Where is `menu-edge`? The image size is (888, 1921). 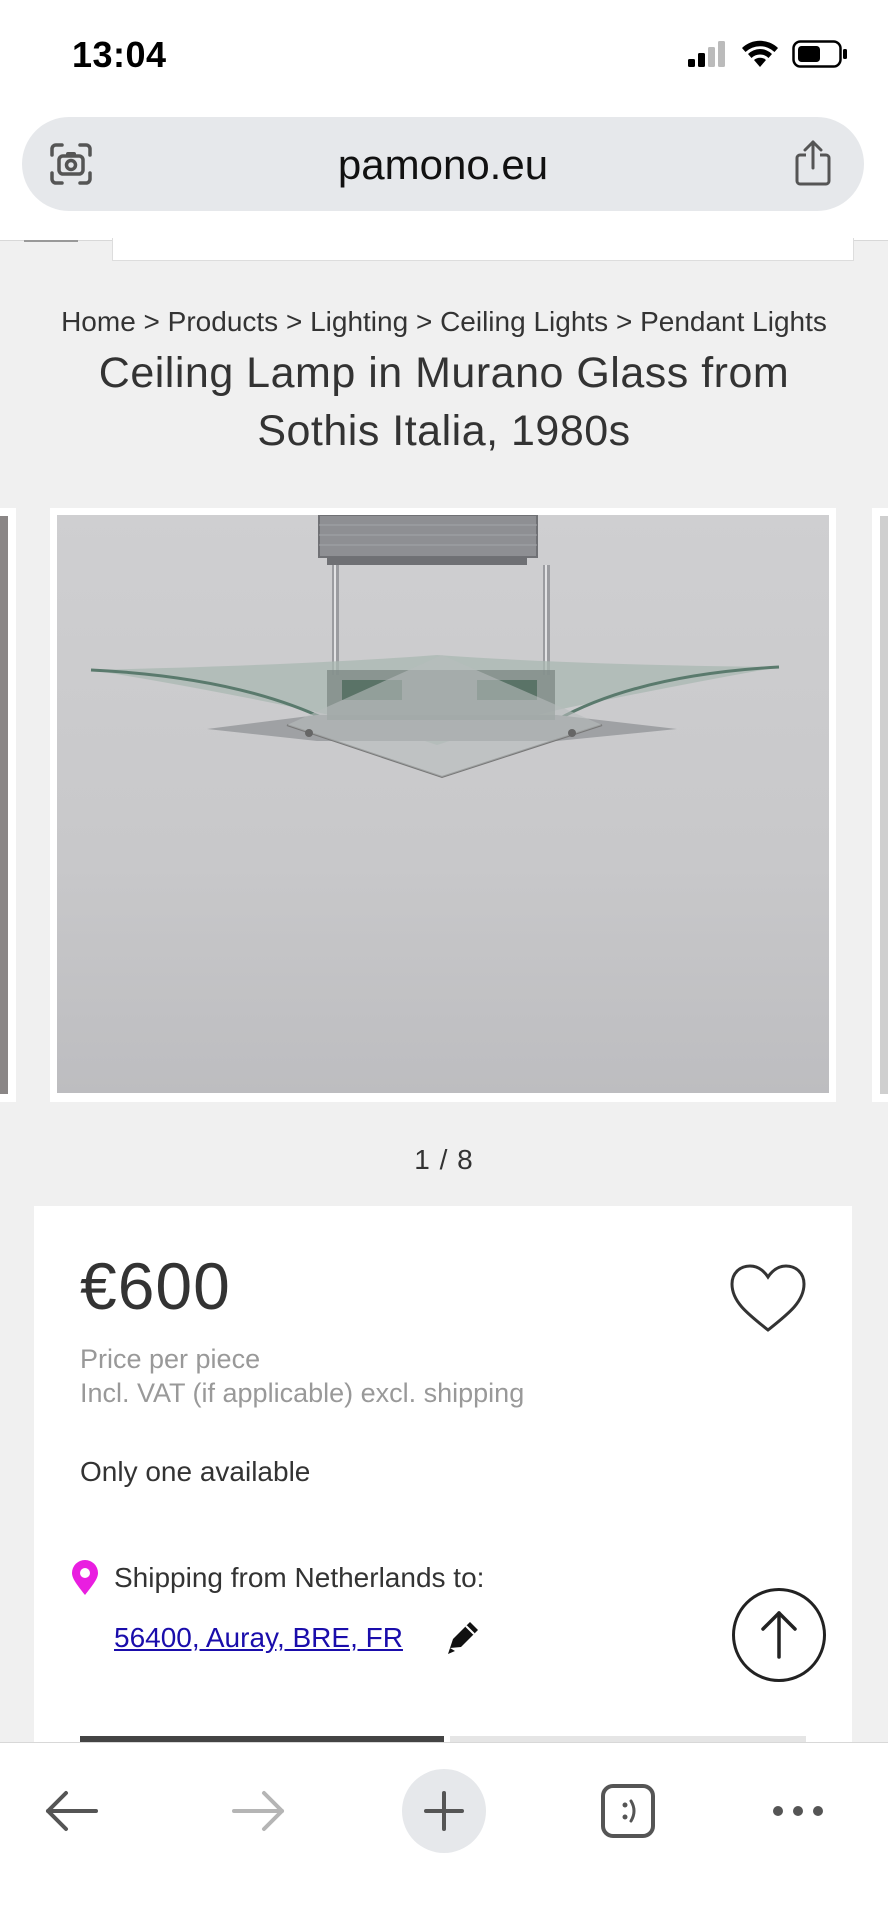 menu-edge is located at coordinates (51, 241).